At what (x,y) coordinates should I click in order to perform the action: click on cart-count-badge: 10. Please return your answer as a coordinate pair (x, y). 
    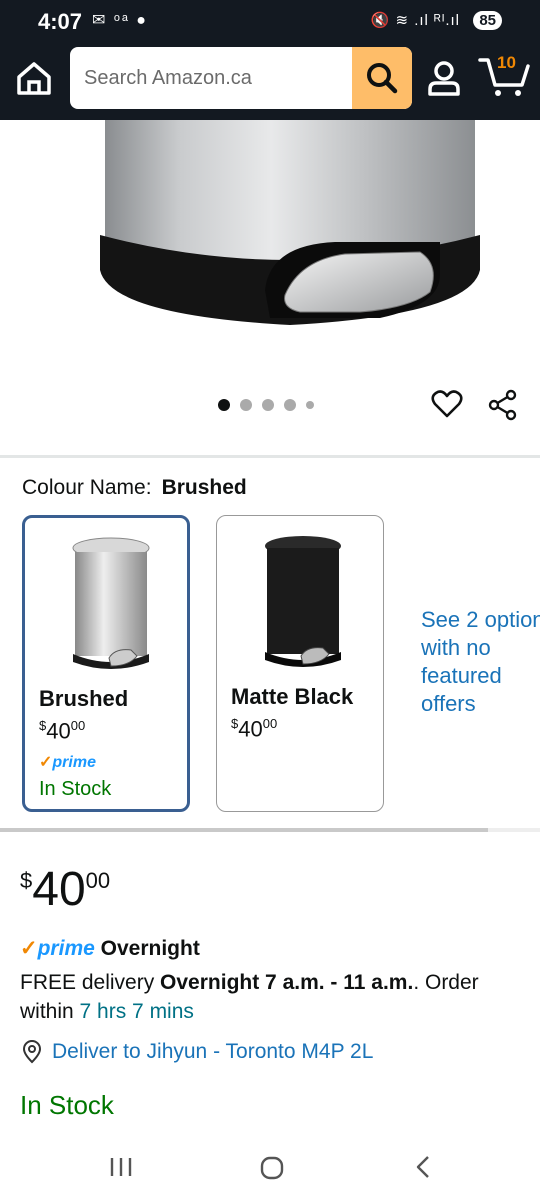
    Looking at the image, I should click on (506, 62).